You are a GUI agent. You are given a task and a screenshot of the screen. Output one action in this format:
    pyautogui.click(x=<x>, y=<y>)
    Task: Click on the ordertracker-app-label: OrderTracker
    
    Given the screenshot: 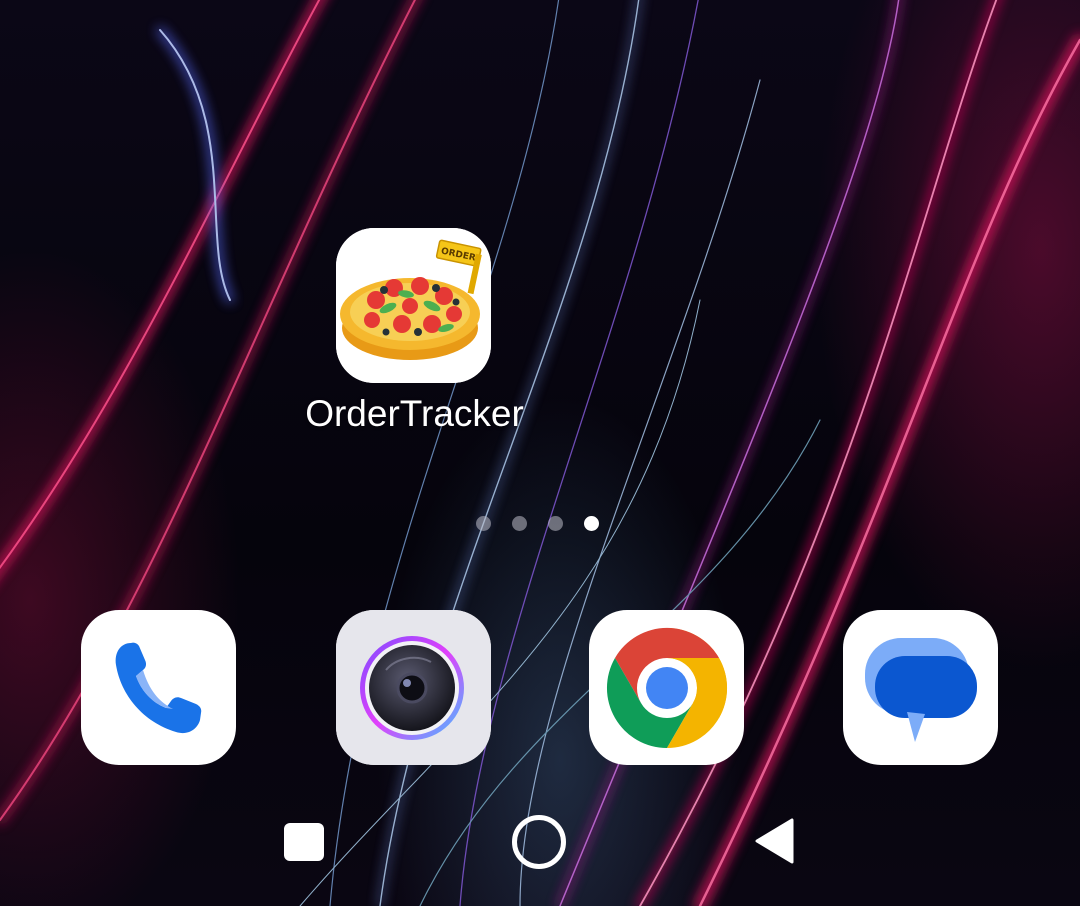 What is the action you would take?
    pyautogui.click(x=414, y=414)
    